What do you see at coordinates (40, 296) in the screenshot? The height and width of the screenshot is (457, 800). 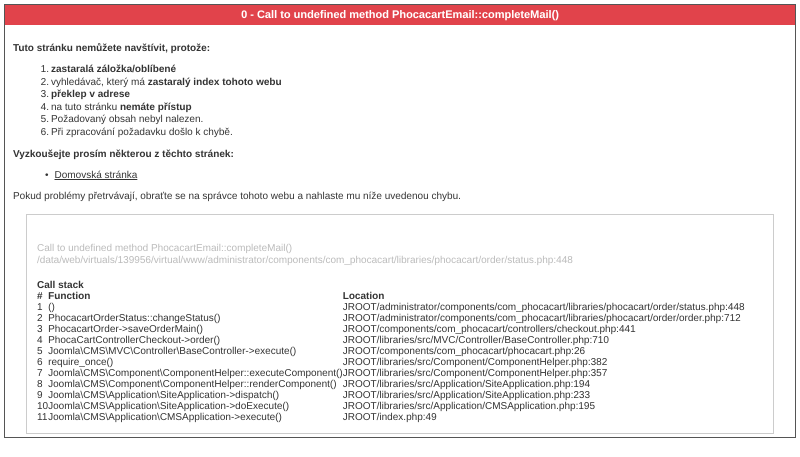 I see `column-header: #` at bounding box center [40, 296].